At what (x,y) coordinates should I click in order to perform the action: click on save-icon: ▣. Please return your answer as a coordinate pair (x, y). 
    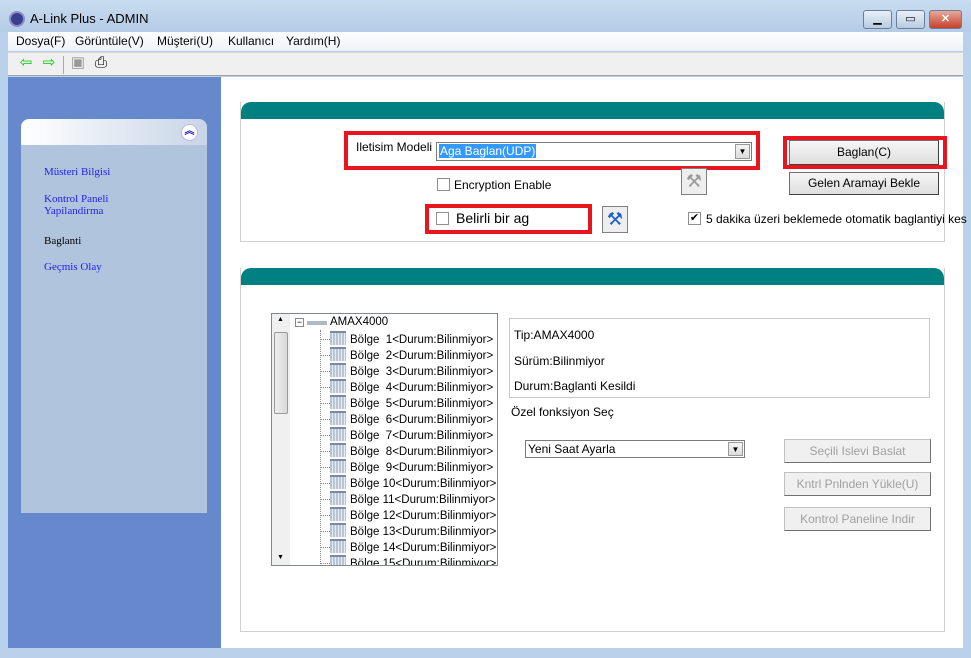
    Looking at the image, I should click on (78, 63).